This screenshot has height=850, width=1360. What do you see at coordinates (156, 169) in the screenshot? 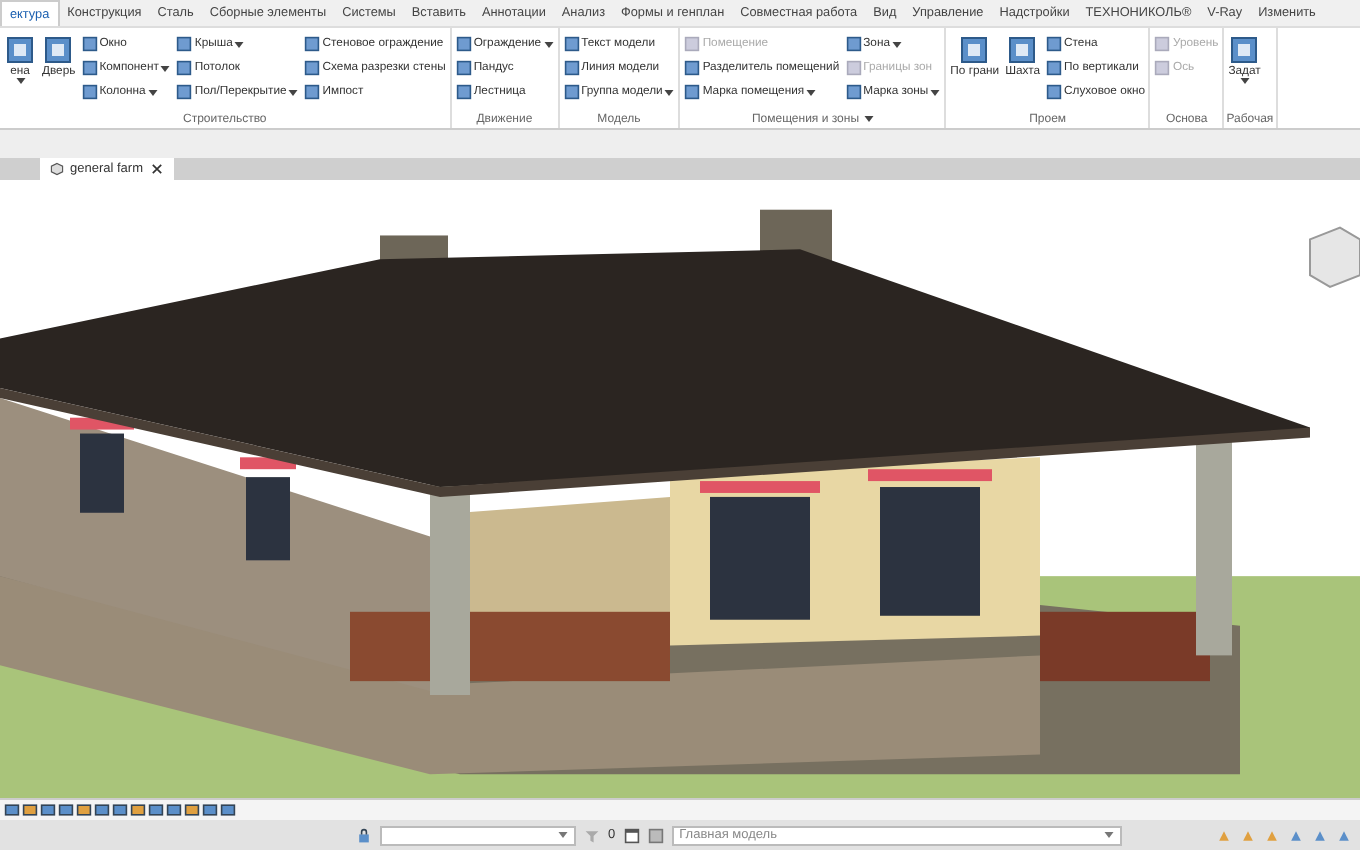
I see `close-icon` at bounding box center [156, 169].